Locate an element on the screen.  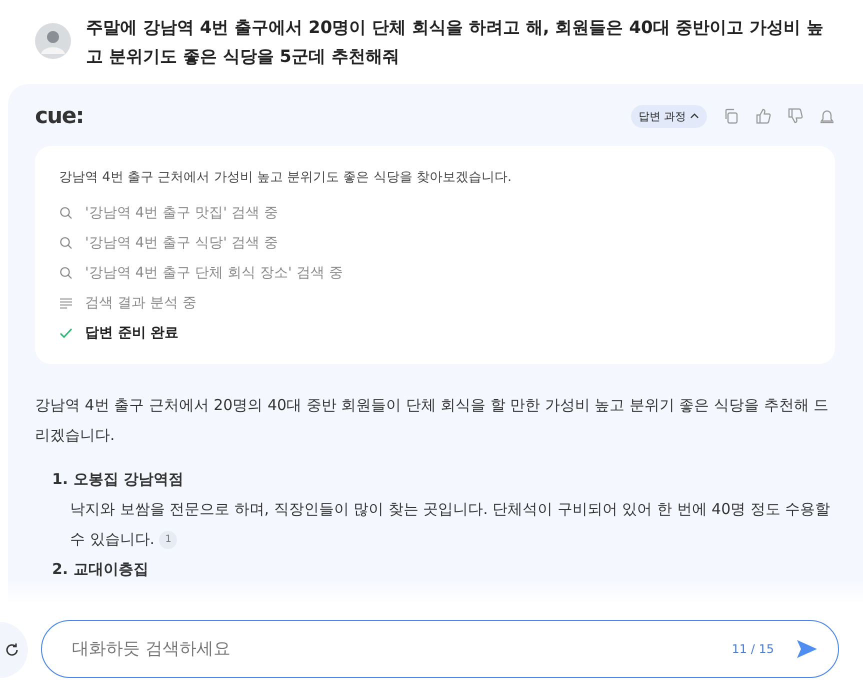
search-bar: 대화하듯 검색하세요 11 / 15 is located at coordinates (440, 649).